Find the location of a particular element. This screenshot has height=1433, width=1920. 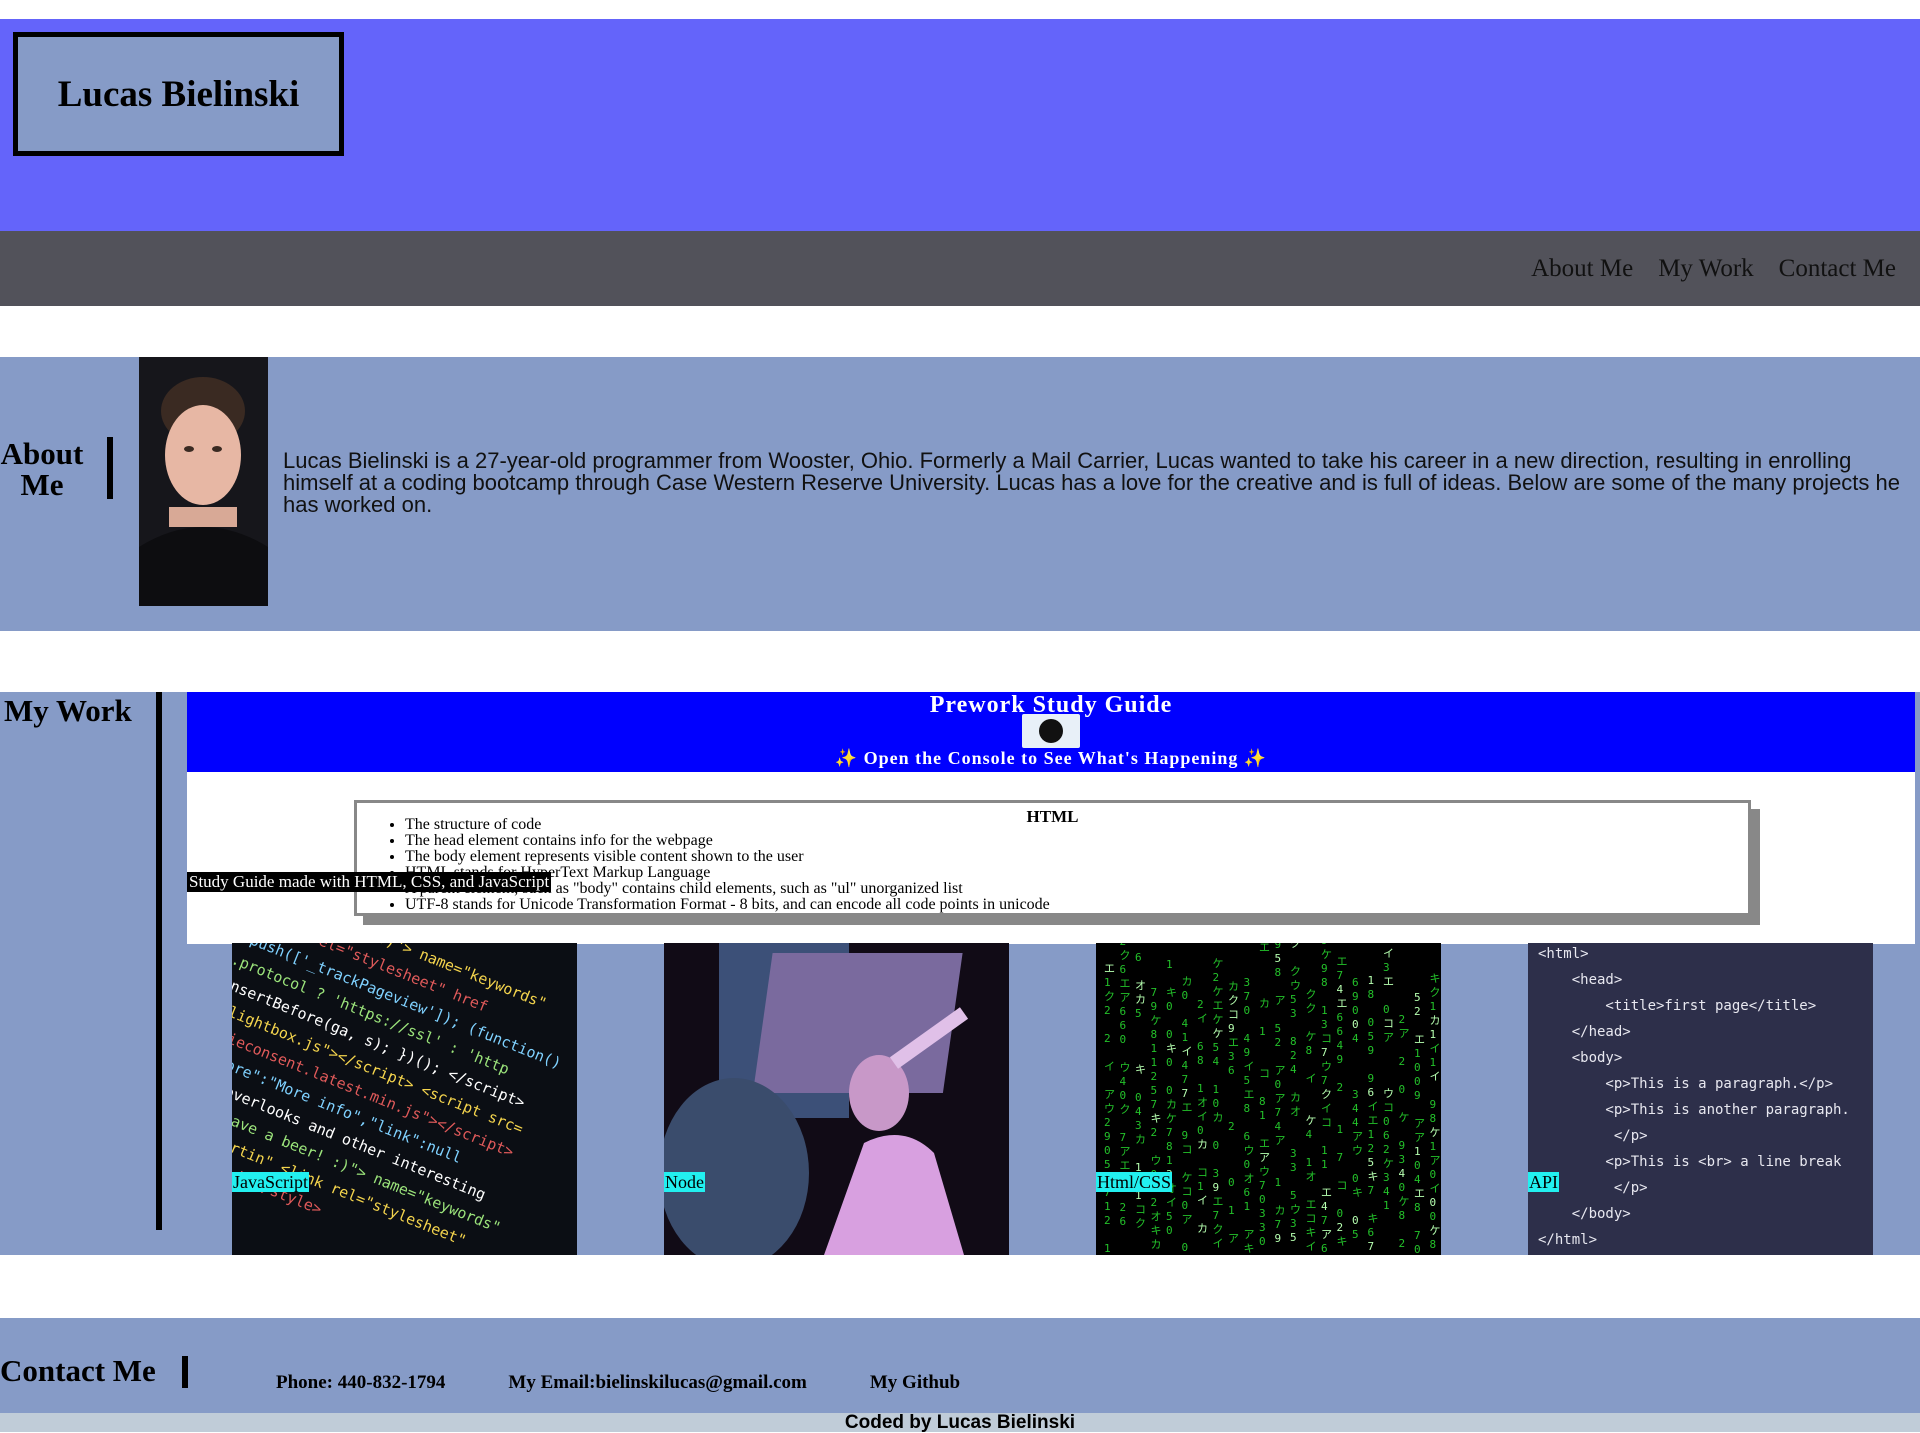

project-label-html-css: Html/CSS is located at coordinates (1134, 1182).